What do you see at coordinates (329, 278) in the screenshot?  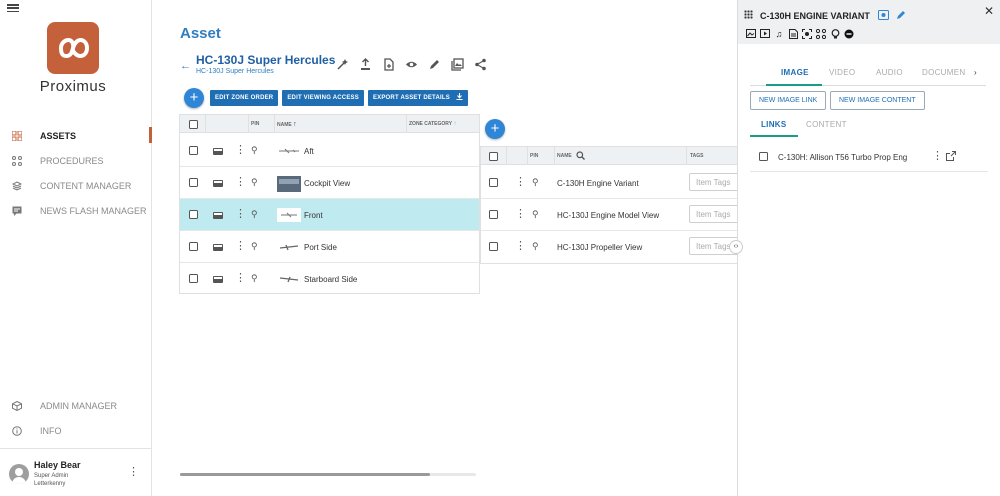 I see `zone-row: ⋮ ⚲ Starboard Side` at bounding box center [329, 278].